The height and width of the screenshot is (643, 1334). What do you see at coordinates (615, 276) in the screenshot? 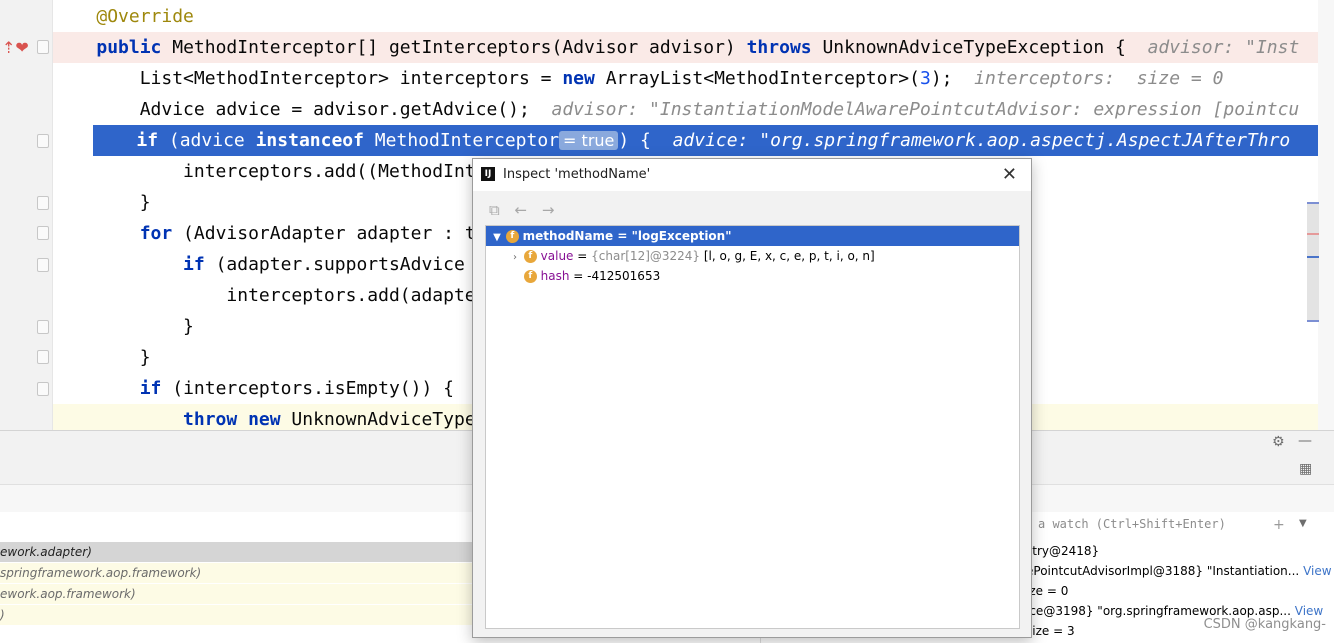
I see `field-value: = -412501653` at bounding box center [615, 276].